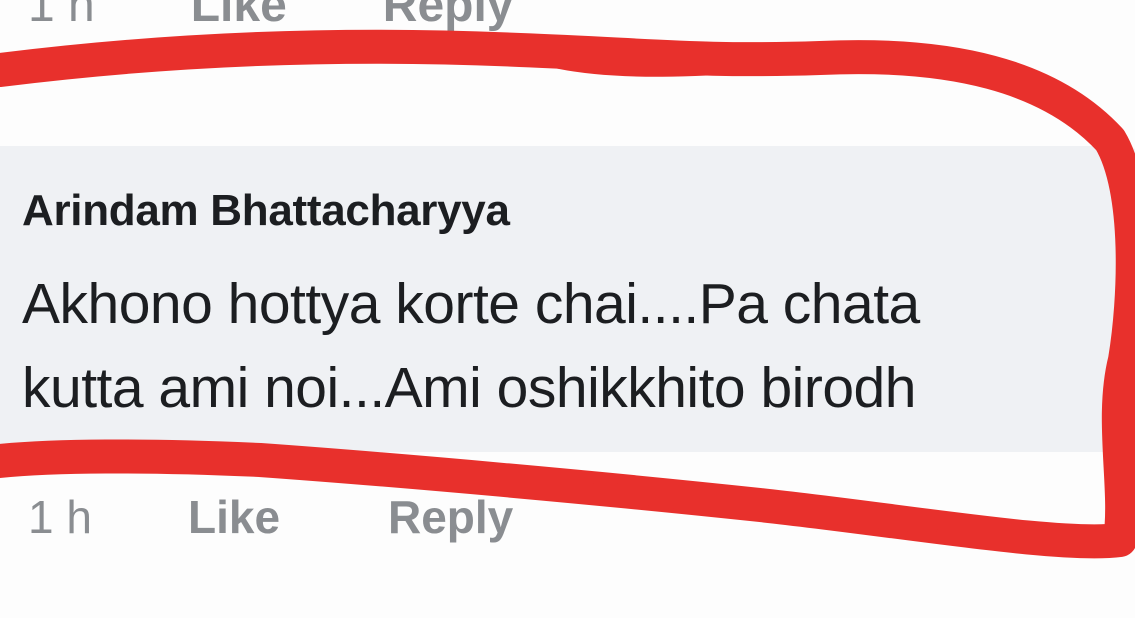  I want to click on comment-text-line: kutta ami noi...Ami oshikkhito birodh, so click(469, 388).